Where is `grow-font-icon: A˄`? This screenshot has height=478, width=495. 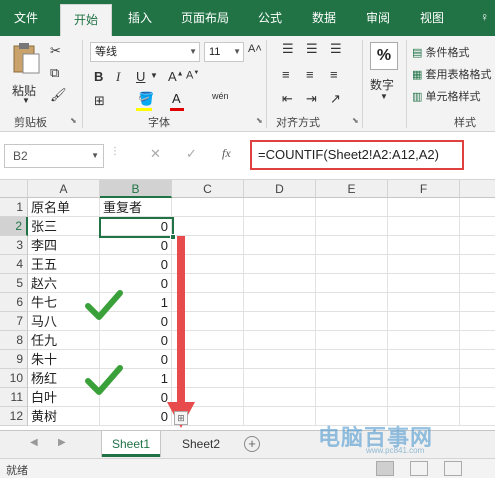
grow-font-icon: A˄ is located at coordinates (255, 49).